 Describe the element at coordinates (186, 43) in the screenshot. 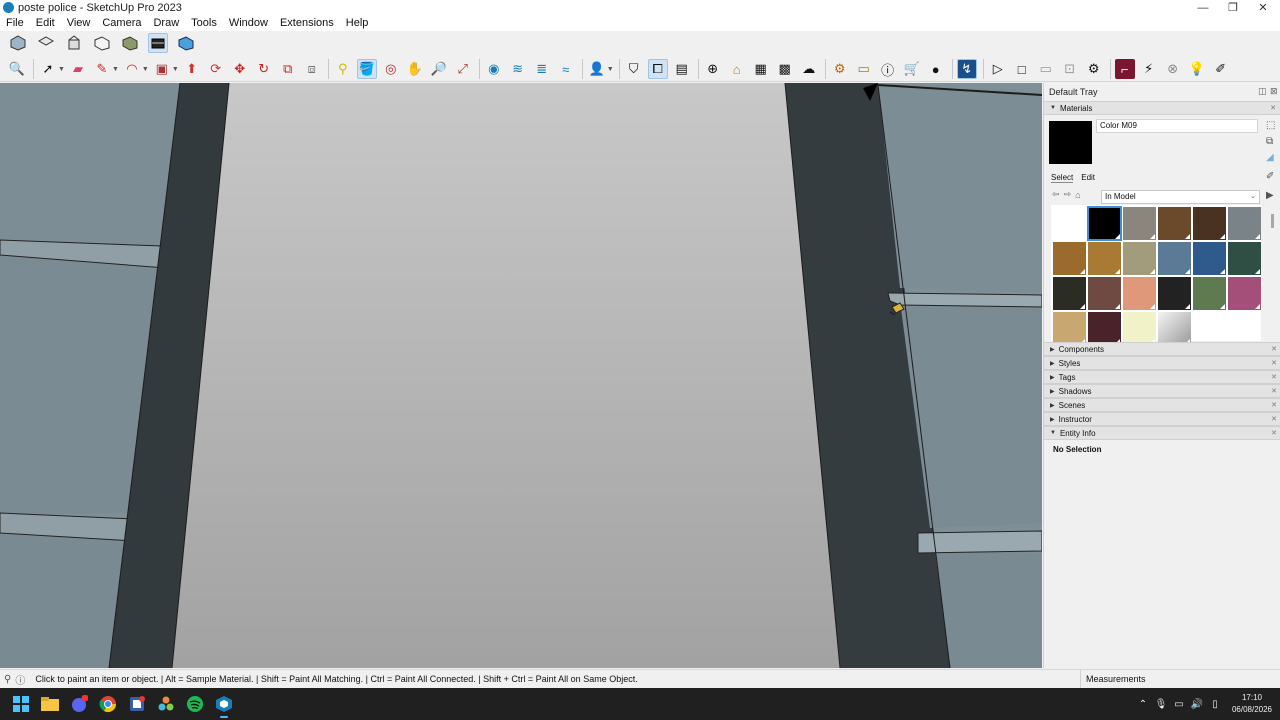

I see `bottom-view-icon` at that location.